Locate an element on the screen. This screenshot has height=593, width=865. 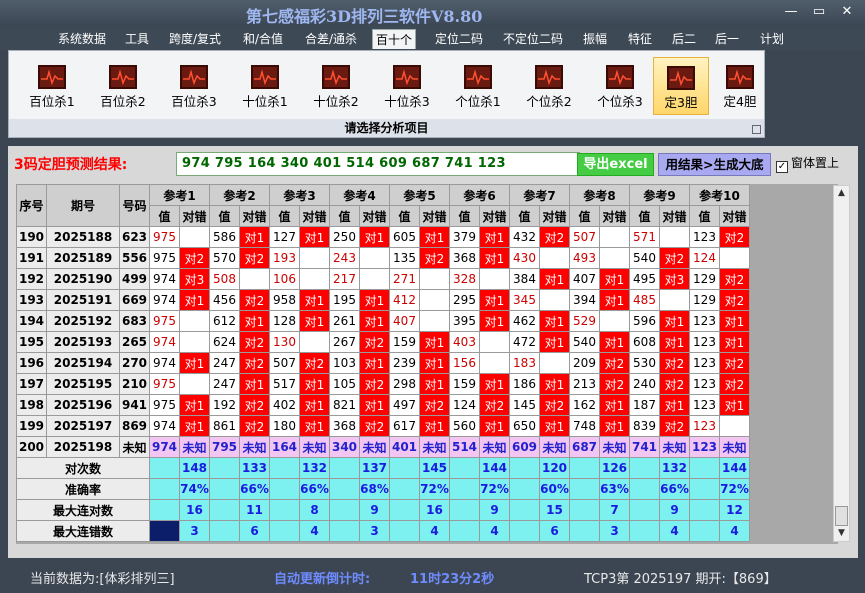
ribbon-button: 个位杀2 is located at coordinates (549, 86).